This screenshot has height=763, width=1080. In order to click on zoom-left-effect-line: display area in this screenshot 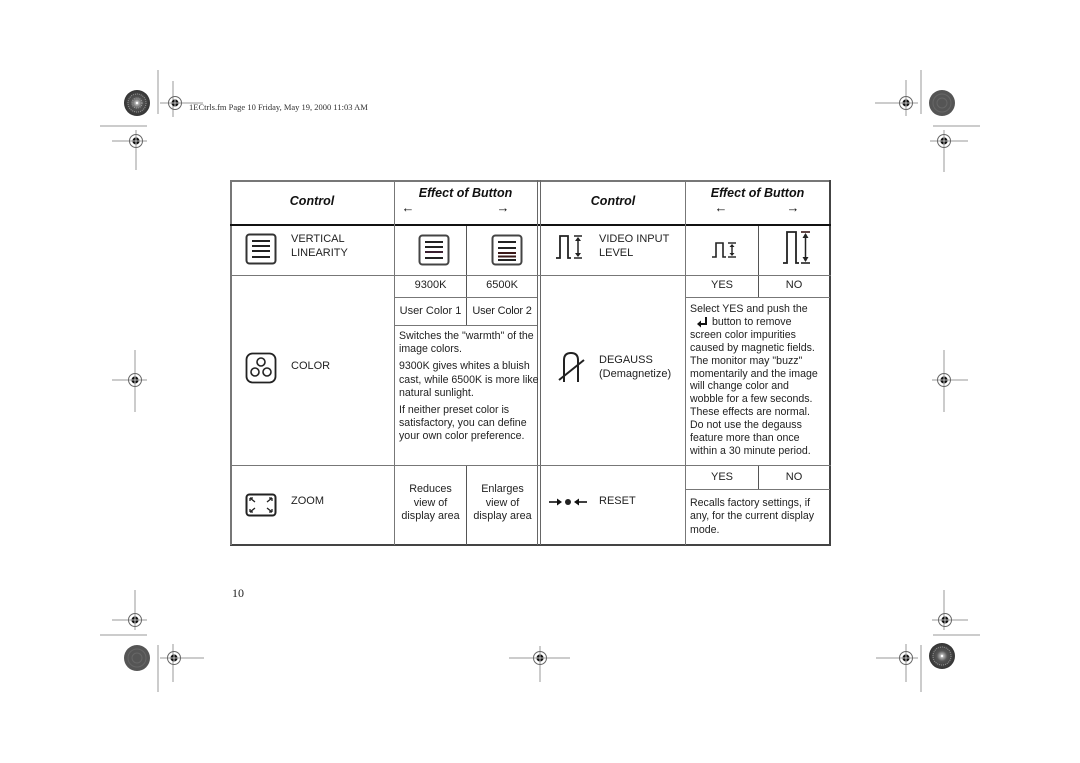, I will do `click(430, 516)`.